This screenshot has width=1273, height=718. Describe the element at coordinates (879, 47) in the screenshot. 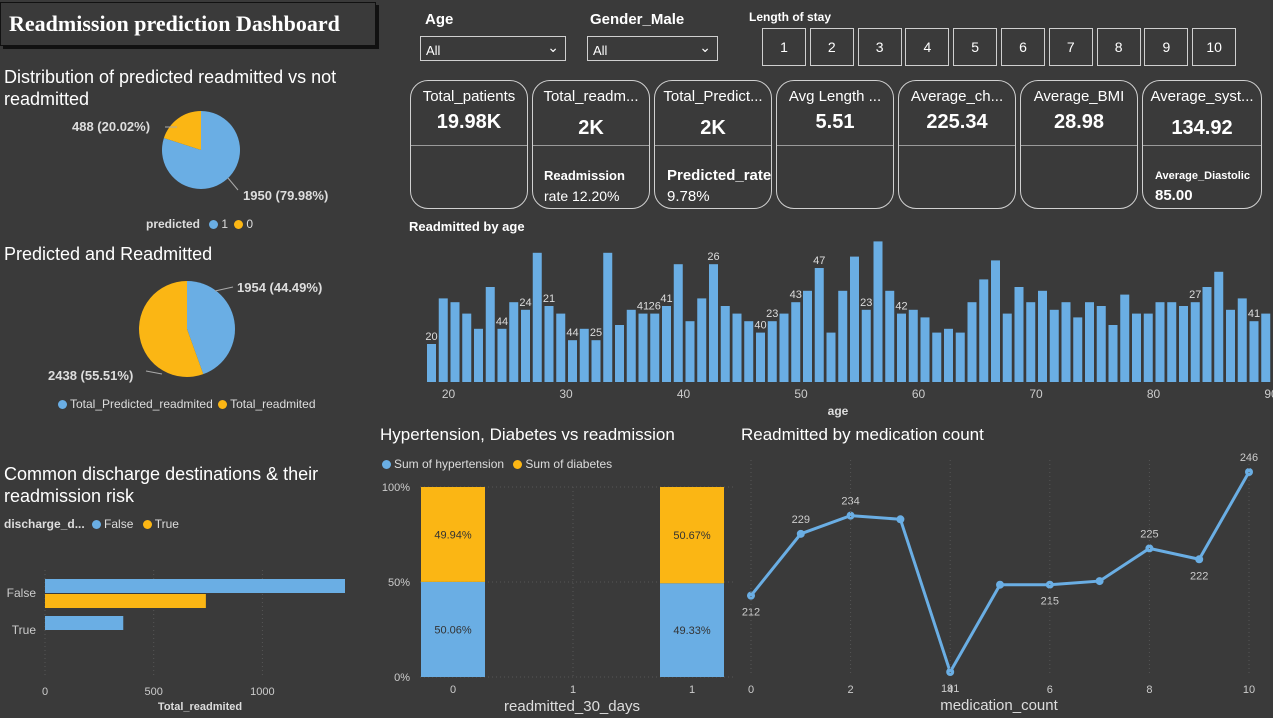

I see `length-of-stay-option-3: 3` at that location.